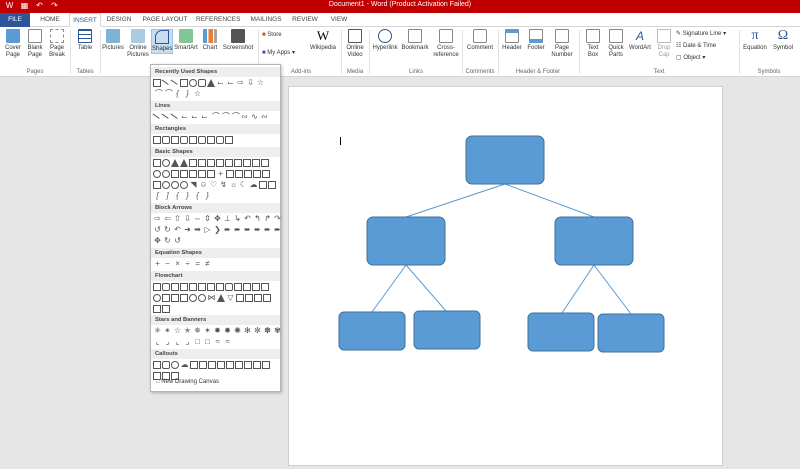 Image resolution: width=800 pixels, height=469 pixels. Describe the element at coordinates (230, 174) in the screenshot. I see `plaque-shape-icon` at that location.